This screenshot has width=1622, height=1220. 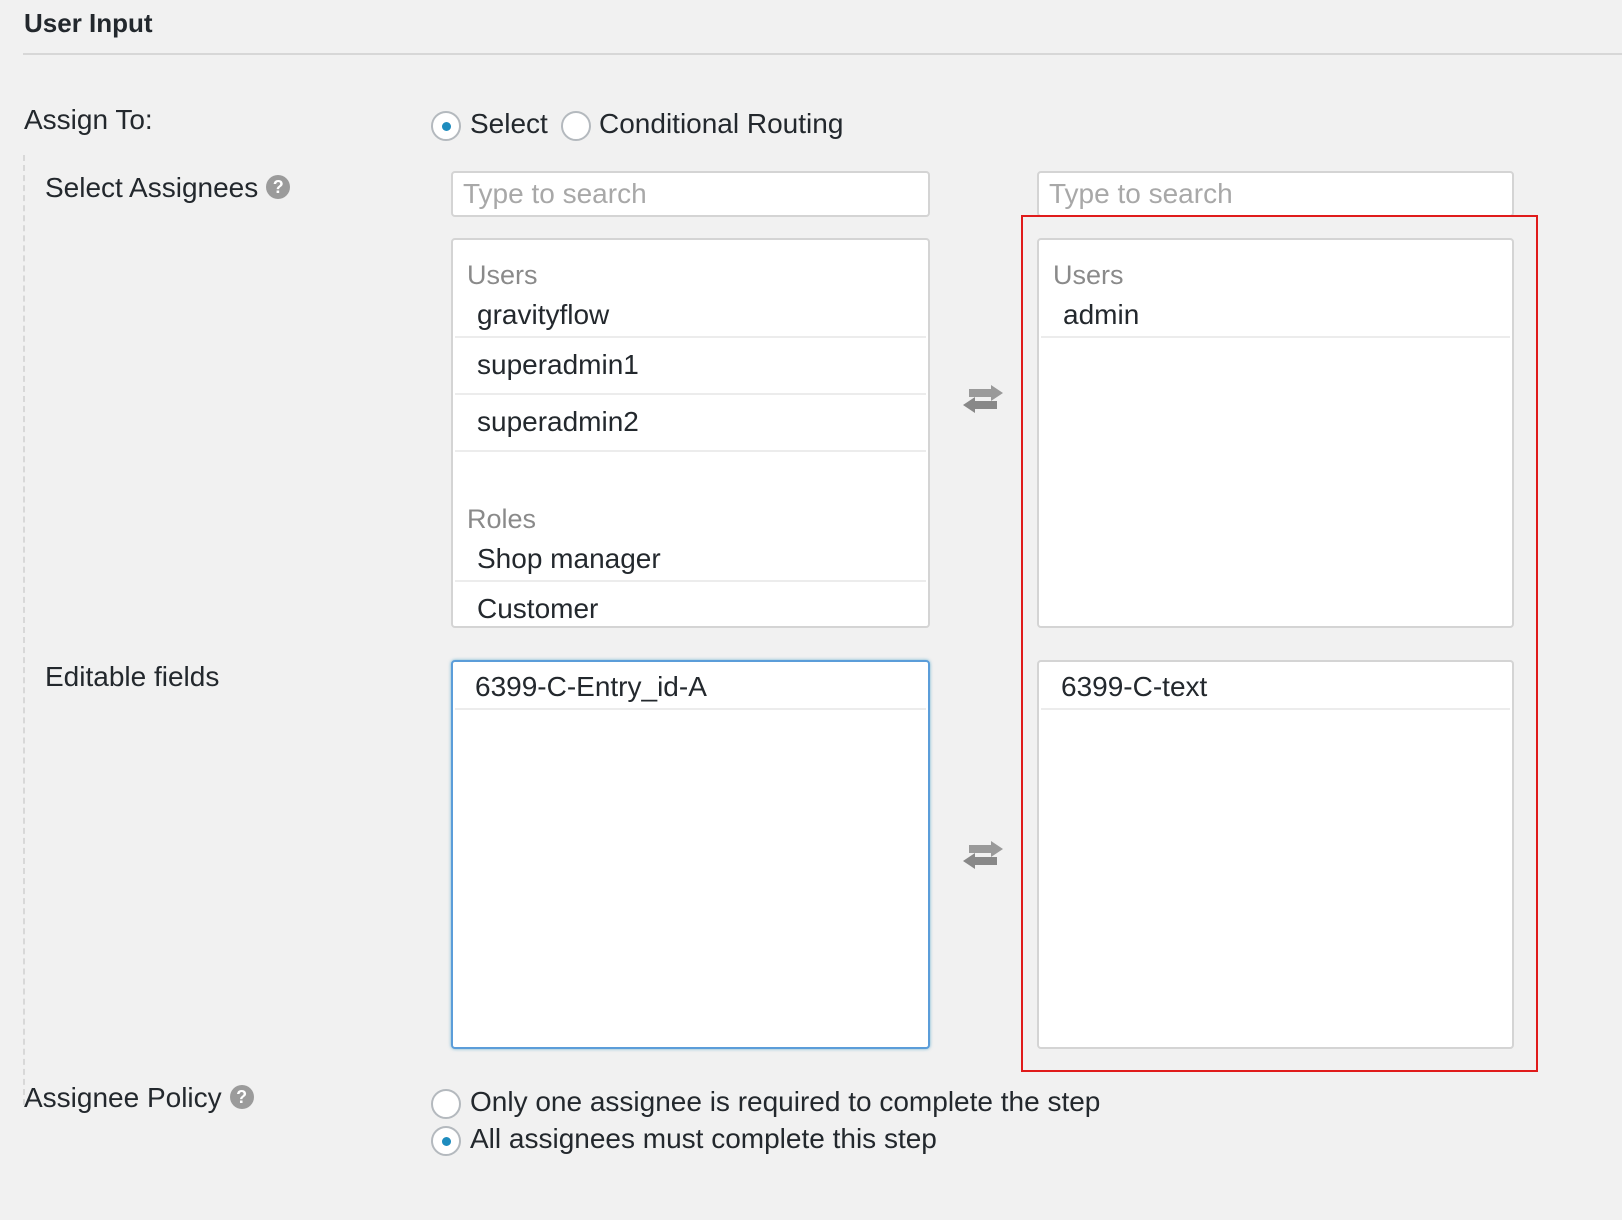 What do you see at coordinates (690, 686) in the screenshot?
I see `list-item: 6399-C-Entry_id-A` at bounding box center [690, 686].